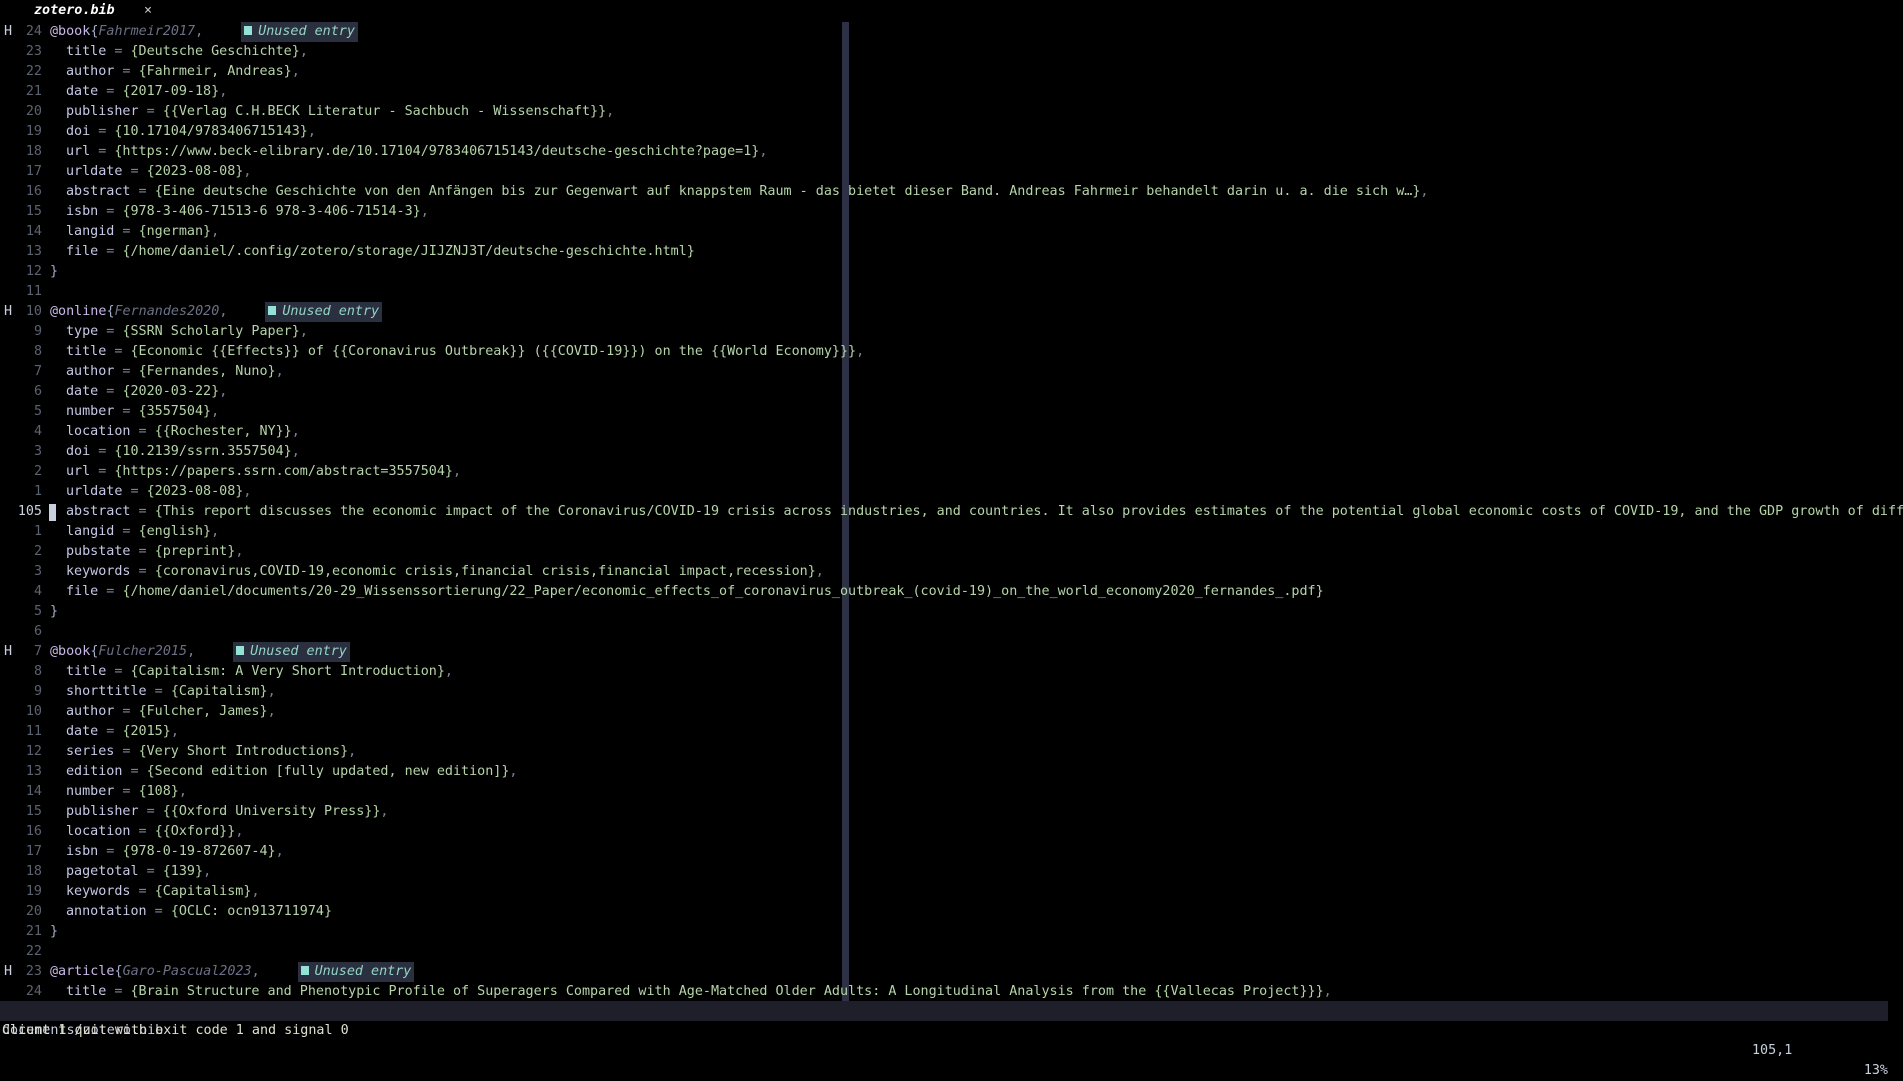 This screenshot has height=1081, width=1903. I want to click on code-line: 14 number = {108},, so click(951, 792).